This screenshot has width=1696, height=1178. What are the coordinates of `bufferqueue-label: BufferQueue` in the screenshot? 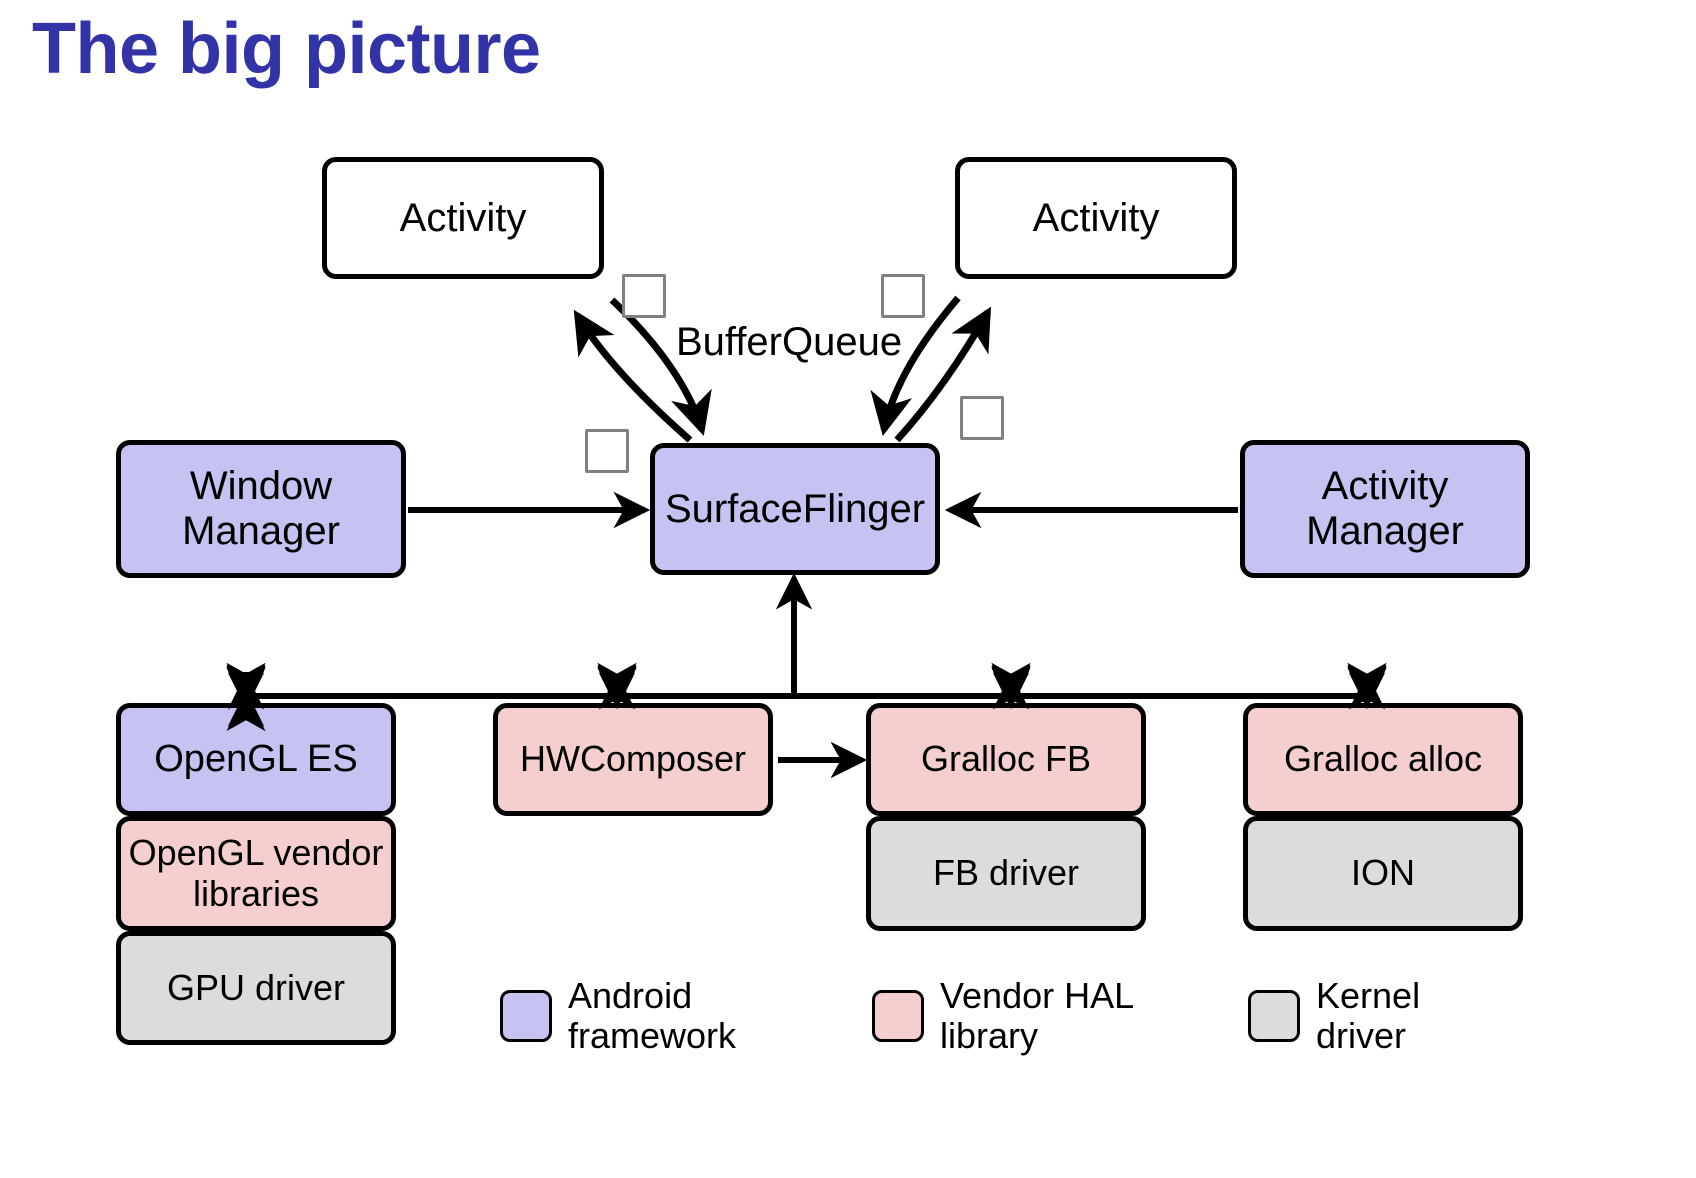 It's located at (789, 342).